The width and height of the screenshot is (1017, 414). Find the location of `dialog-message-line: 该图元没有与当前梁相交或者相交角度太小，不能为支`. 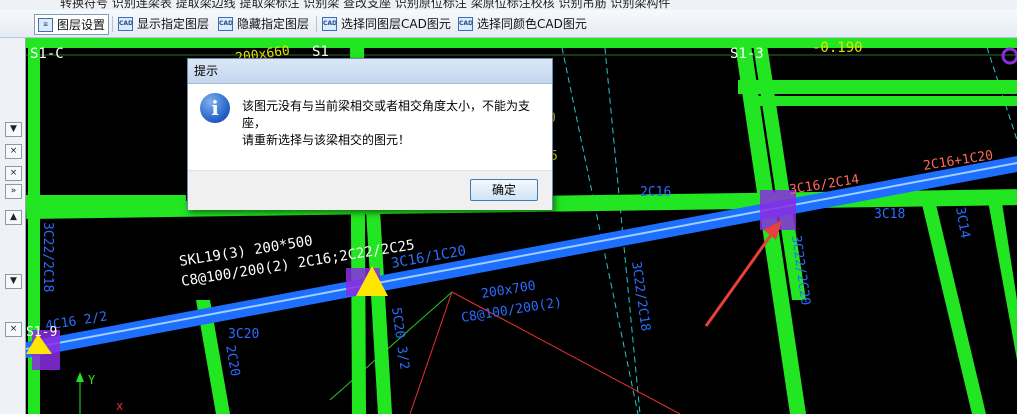

dialog-message-line: 该图元没有与当前梁相交或者相交角度太小，不能为支 is located at coordinates (386, 106).